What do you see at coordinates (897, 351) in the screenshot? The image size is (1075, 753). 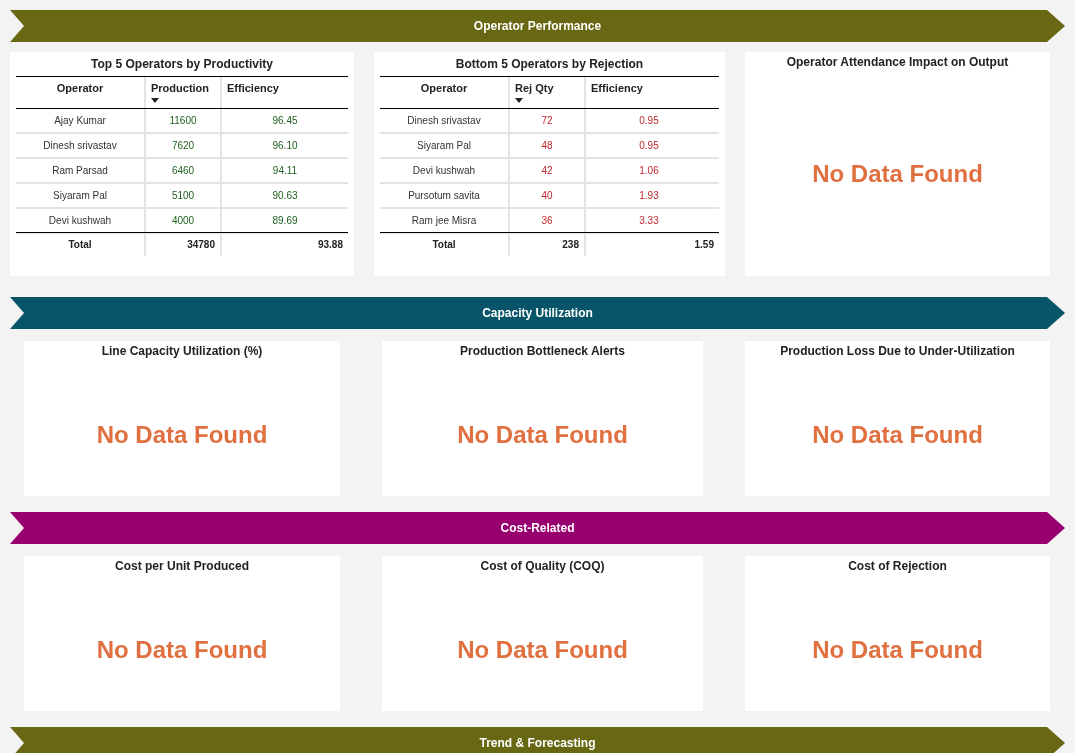 I see `card-title: Production Loss Due to Under-Utilization` at bounding box center [897, 351].